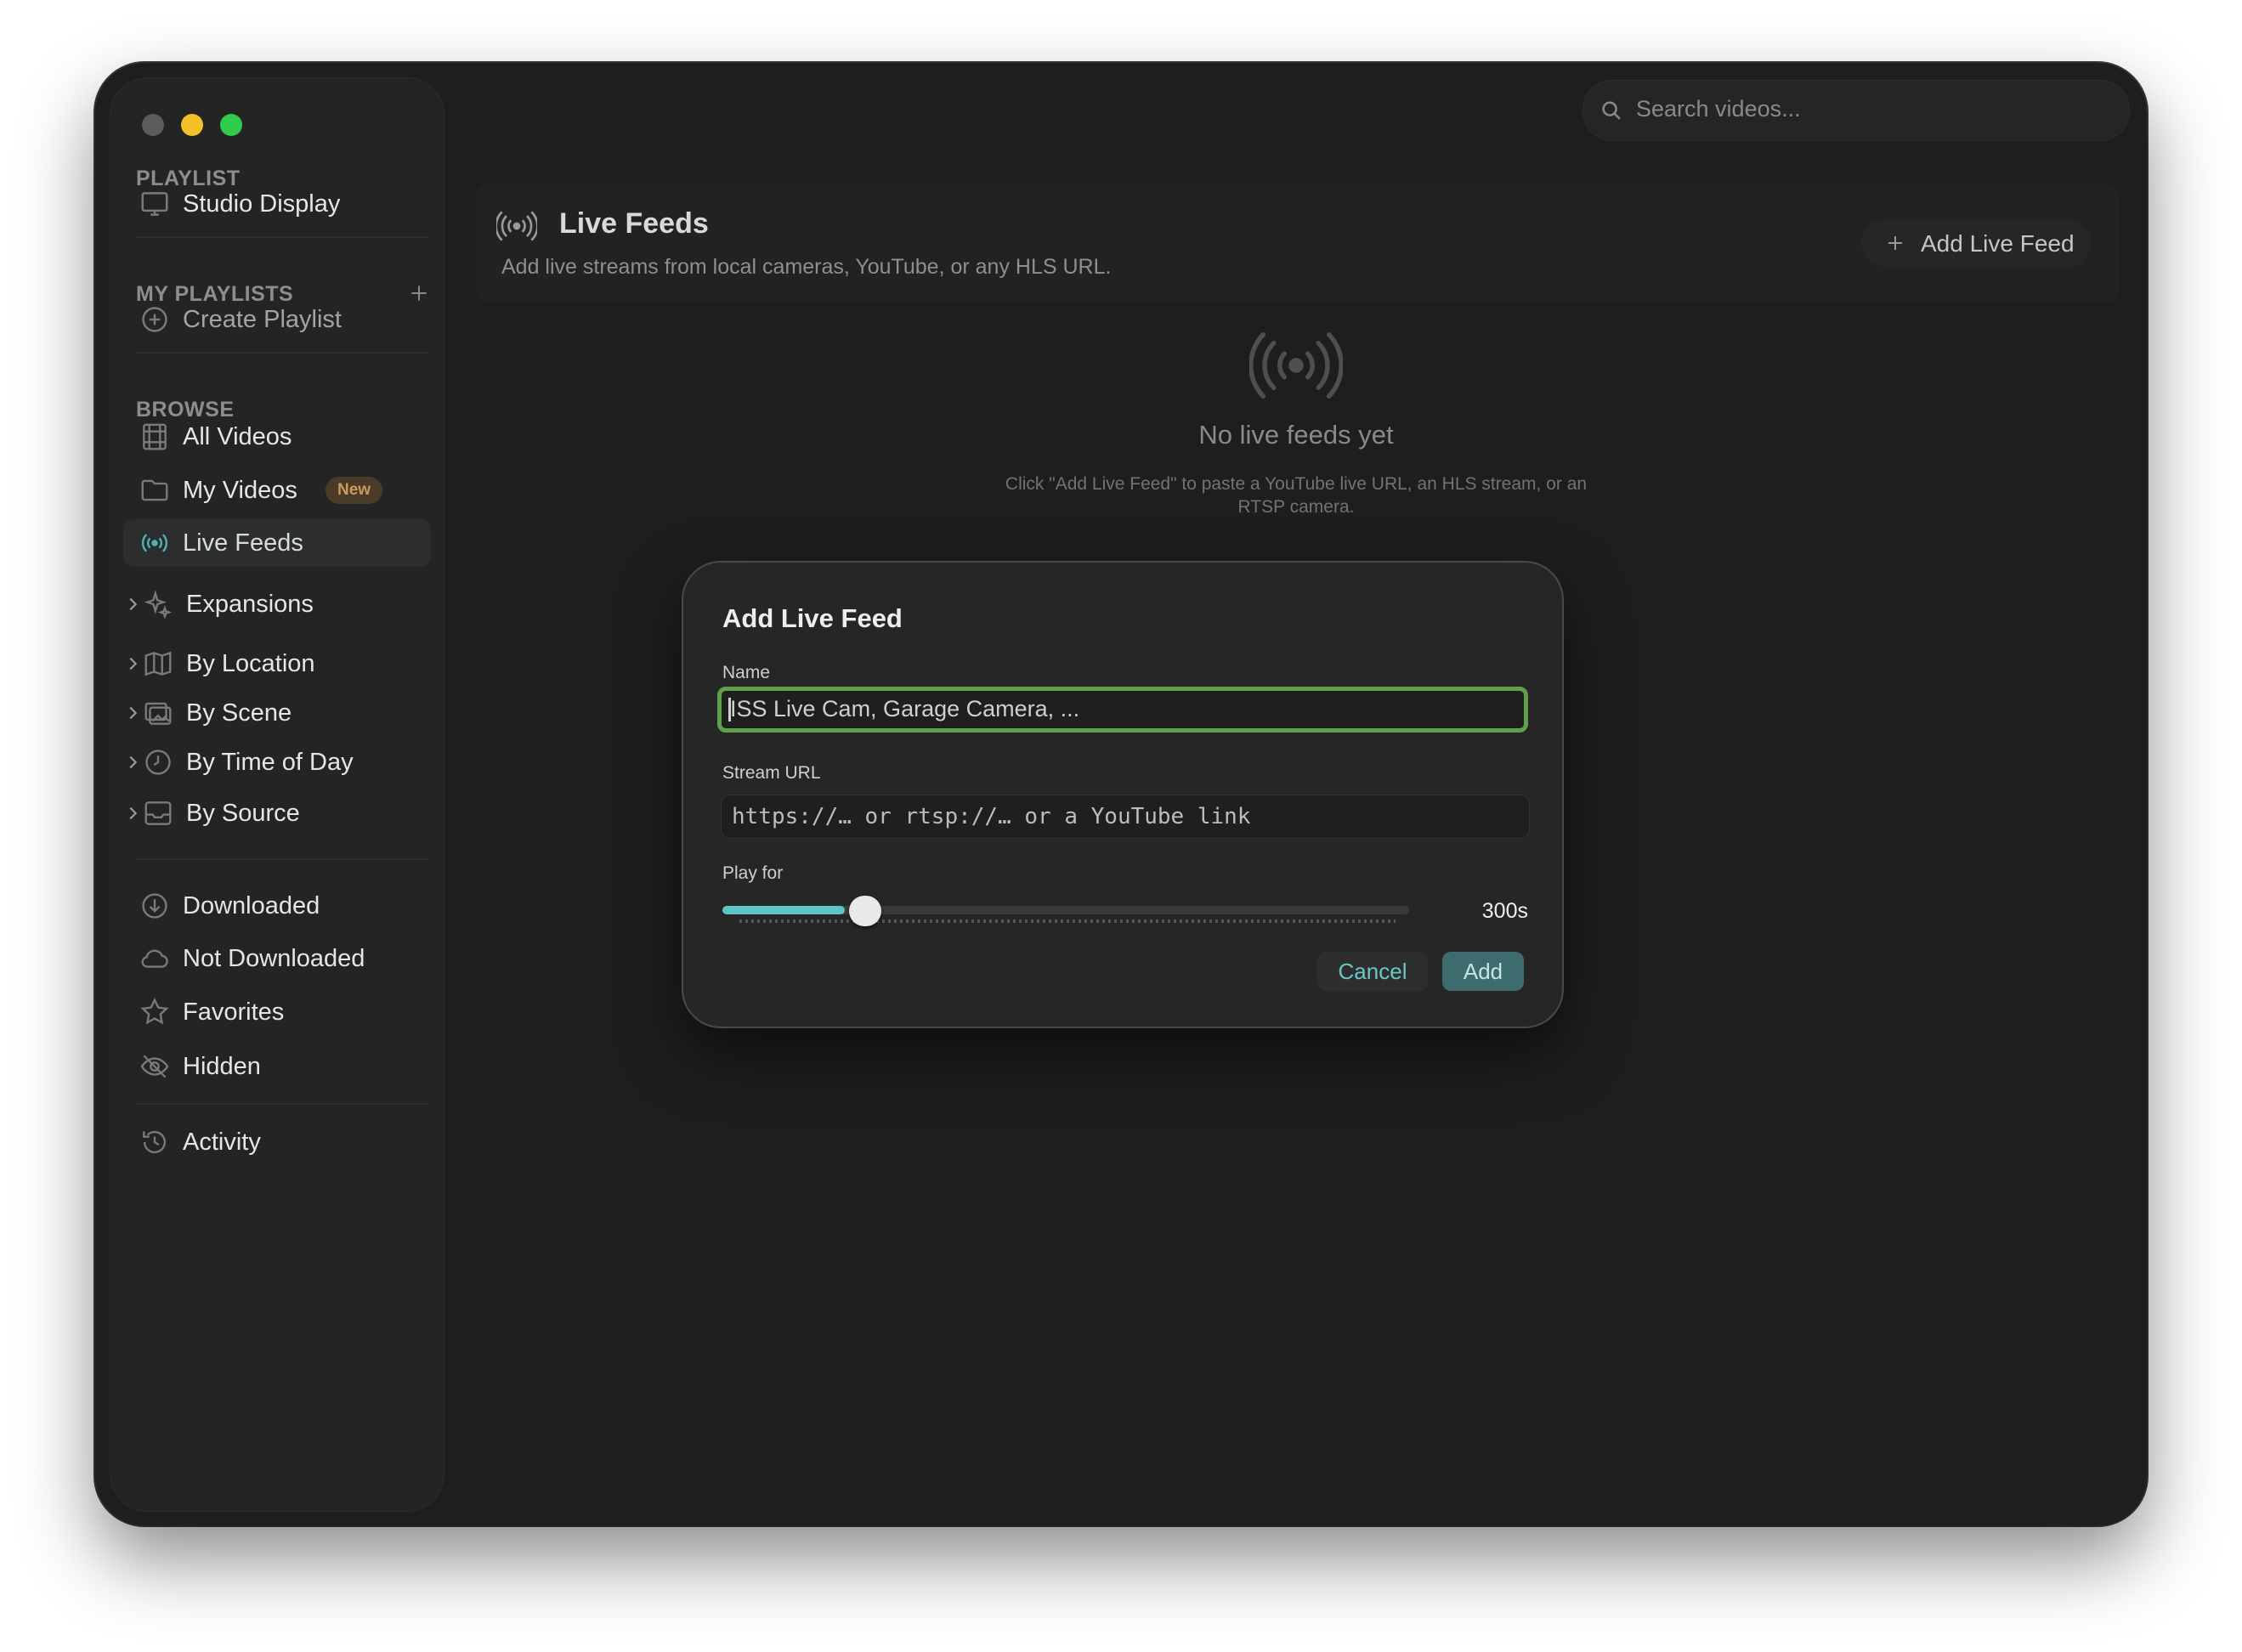 The image size is (2242, 1652). I want to click on sidebar-item-label: All Videos, so click(237, 436).